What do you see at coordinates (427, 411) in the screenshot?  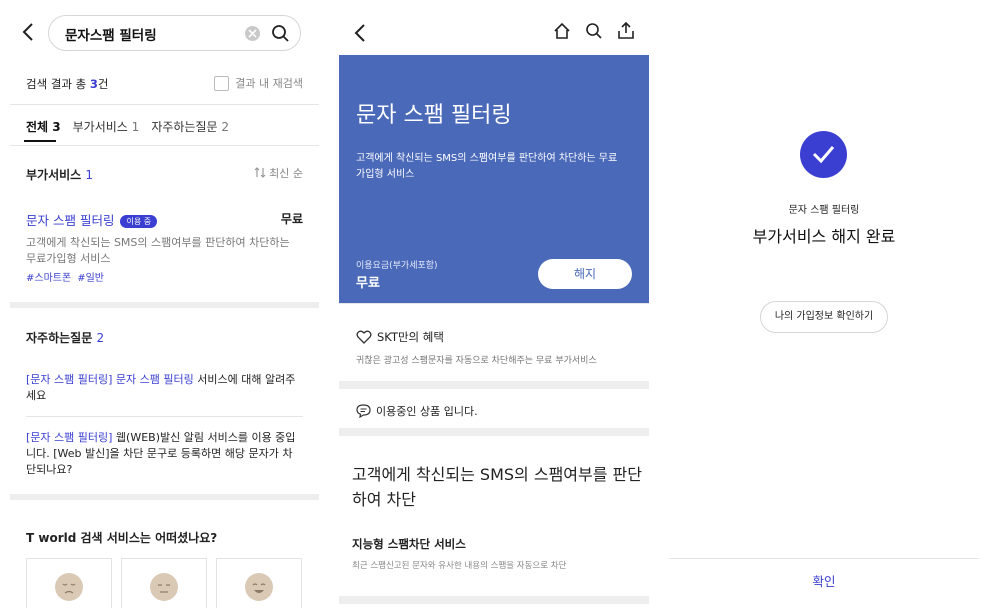 I see `in-use-text: 이용중인 상품 입니다.` at bounding box center [427, 411].